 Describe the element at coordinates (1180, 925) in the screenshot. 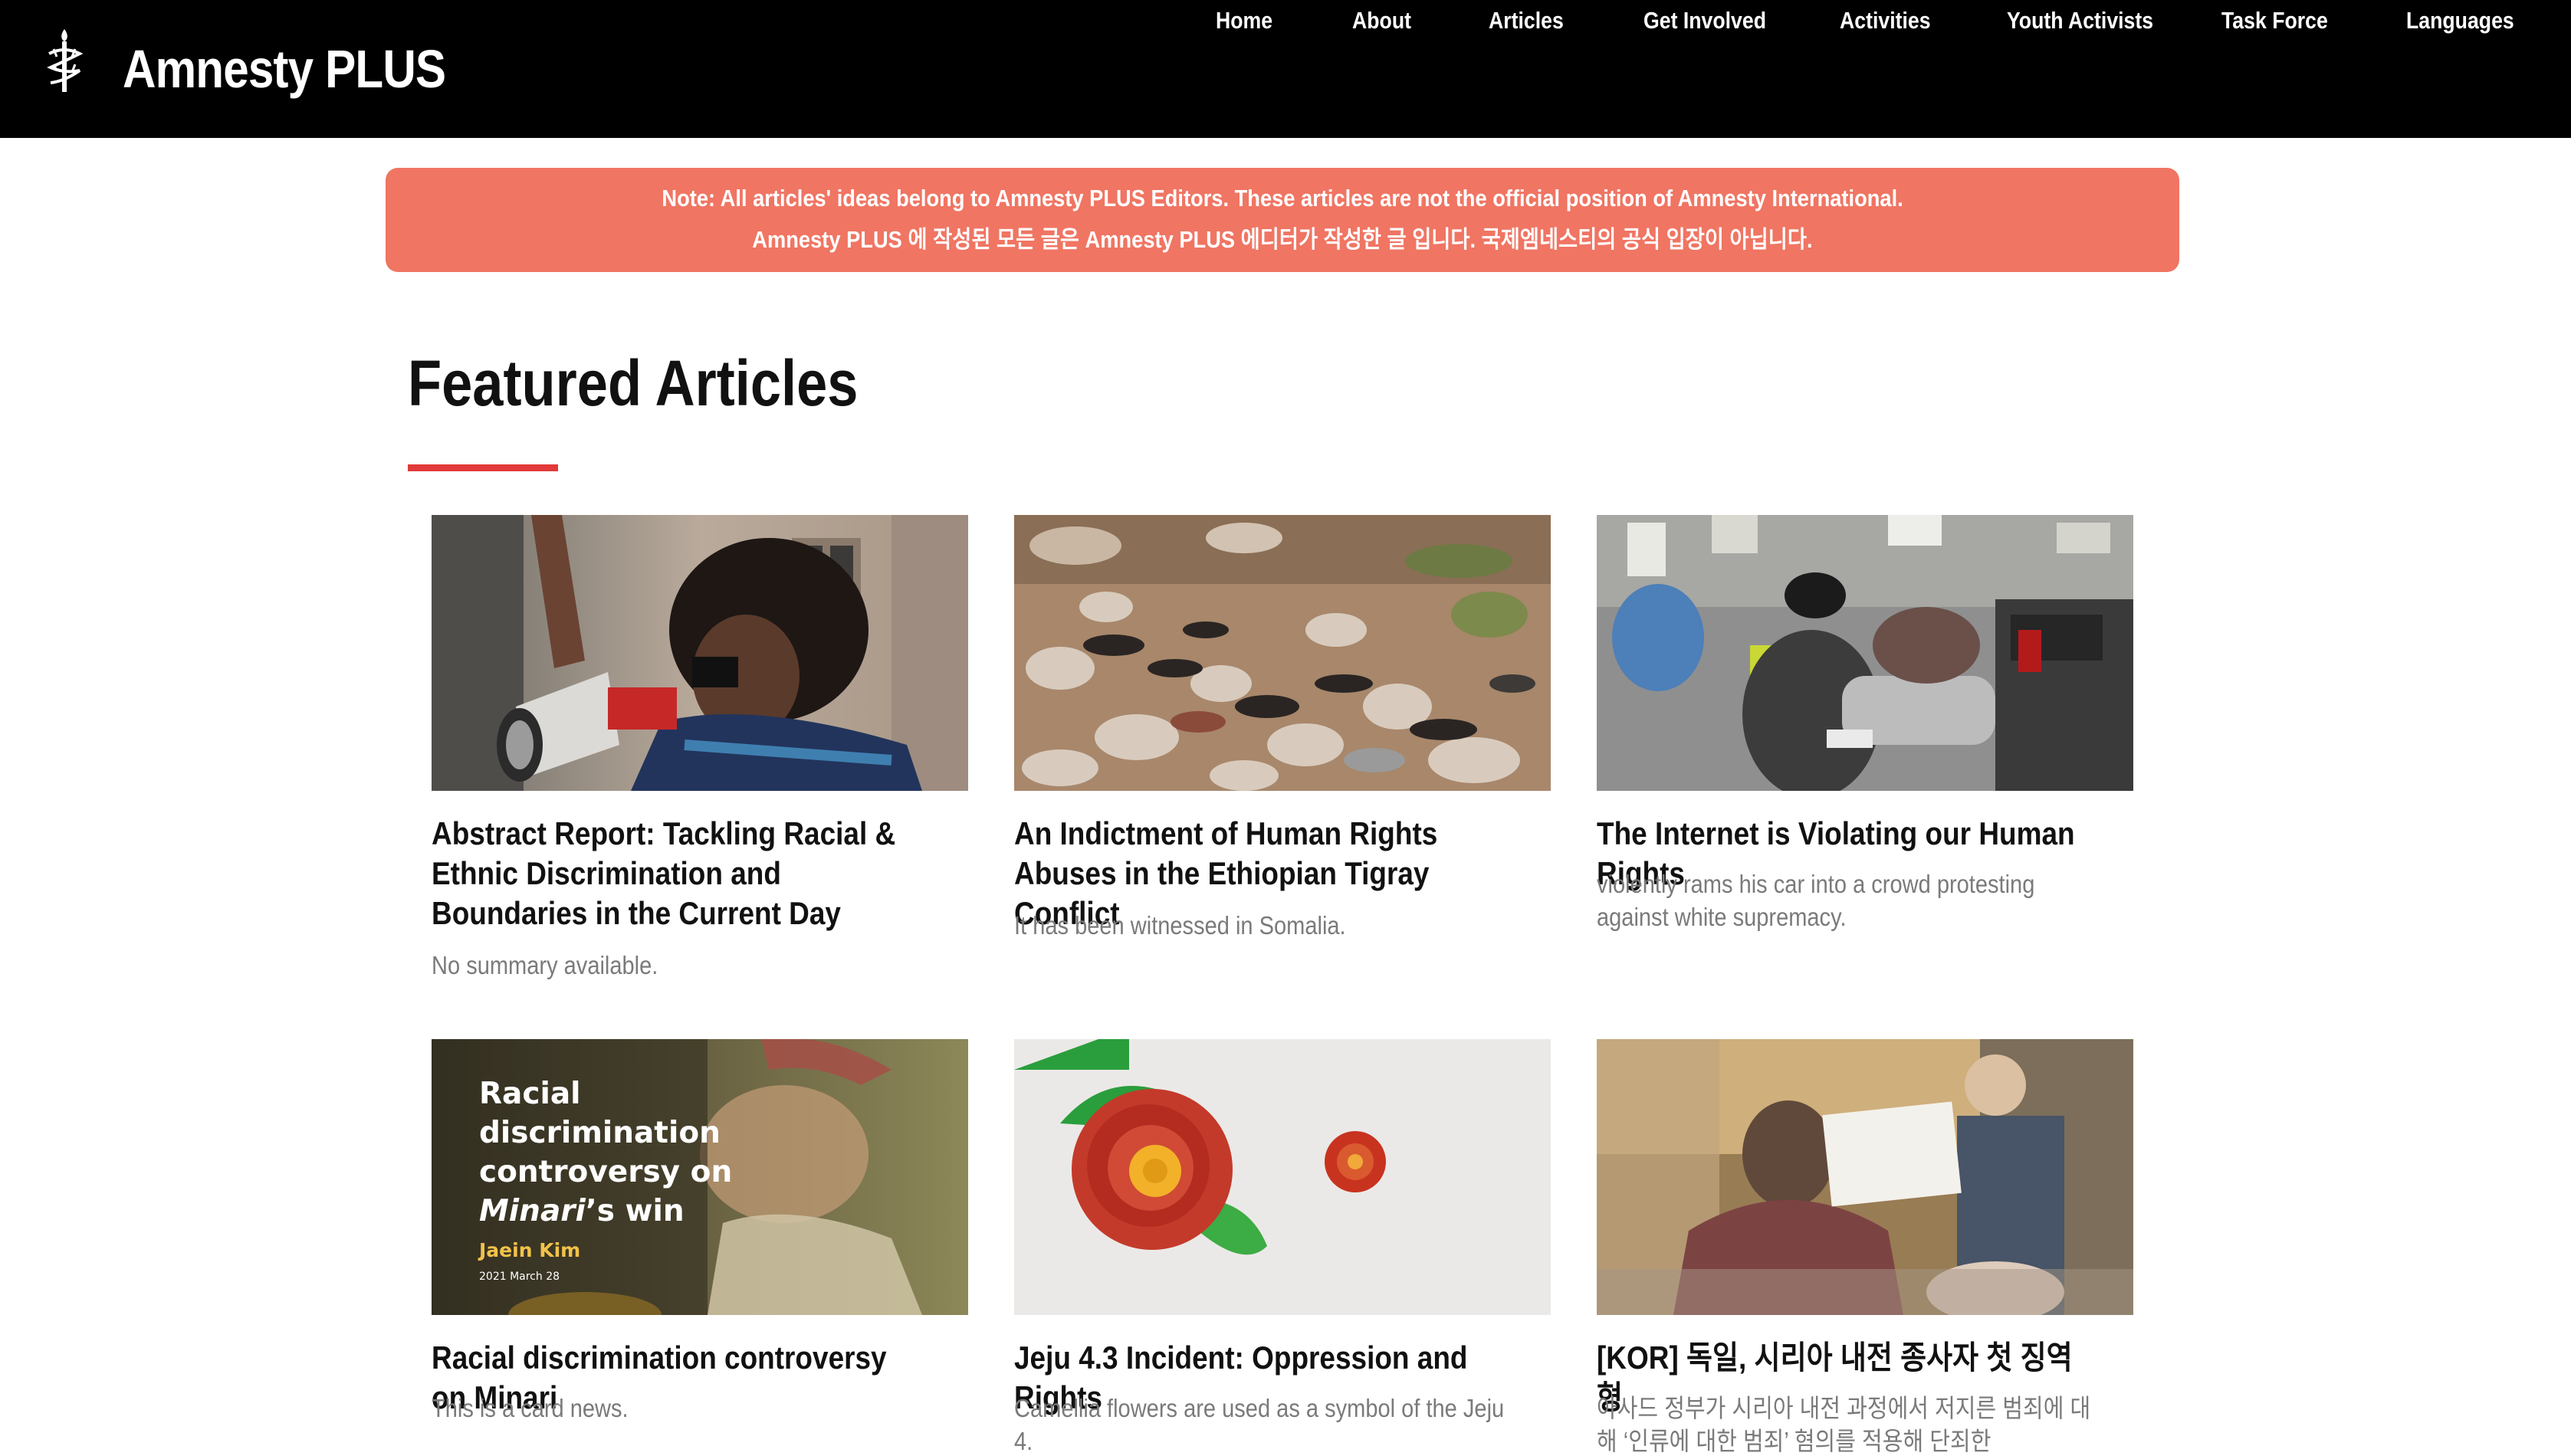

I see `article-summary: It has been witnessed in Somalia.` at that location.